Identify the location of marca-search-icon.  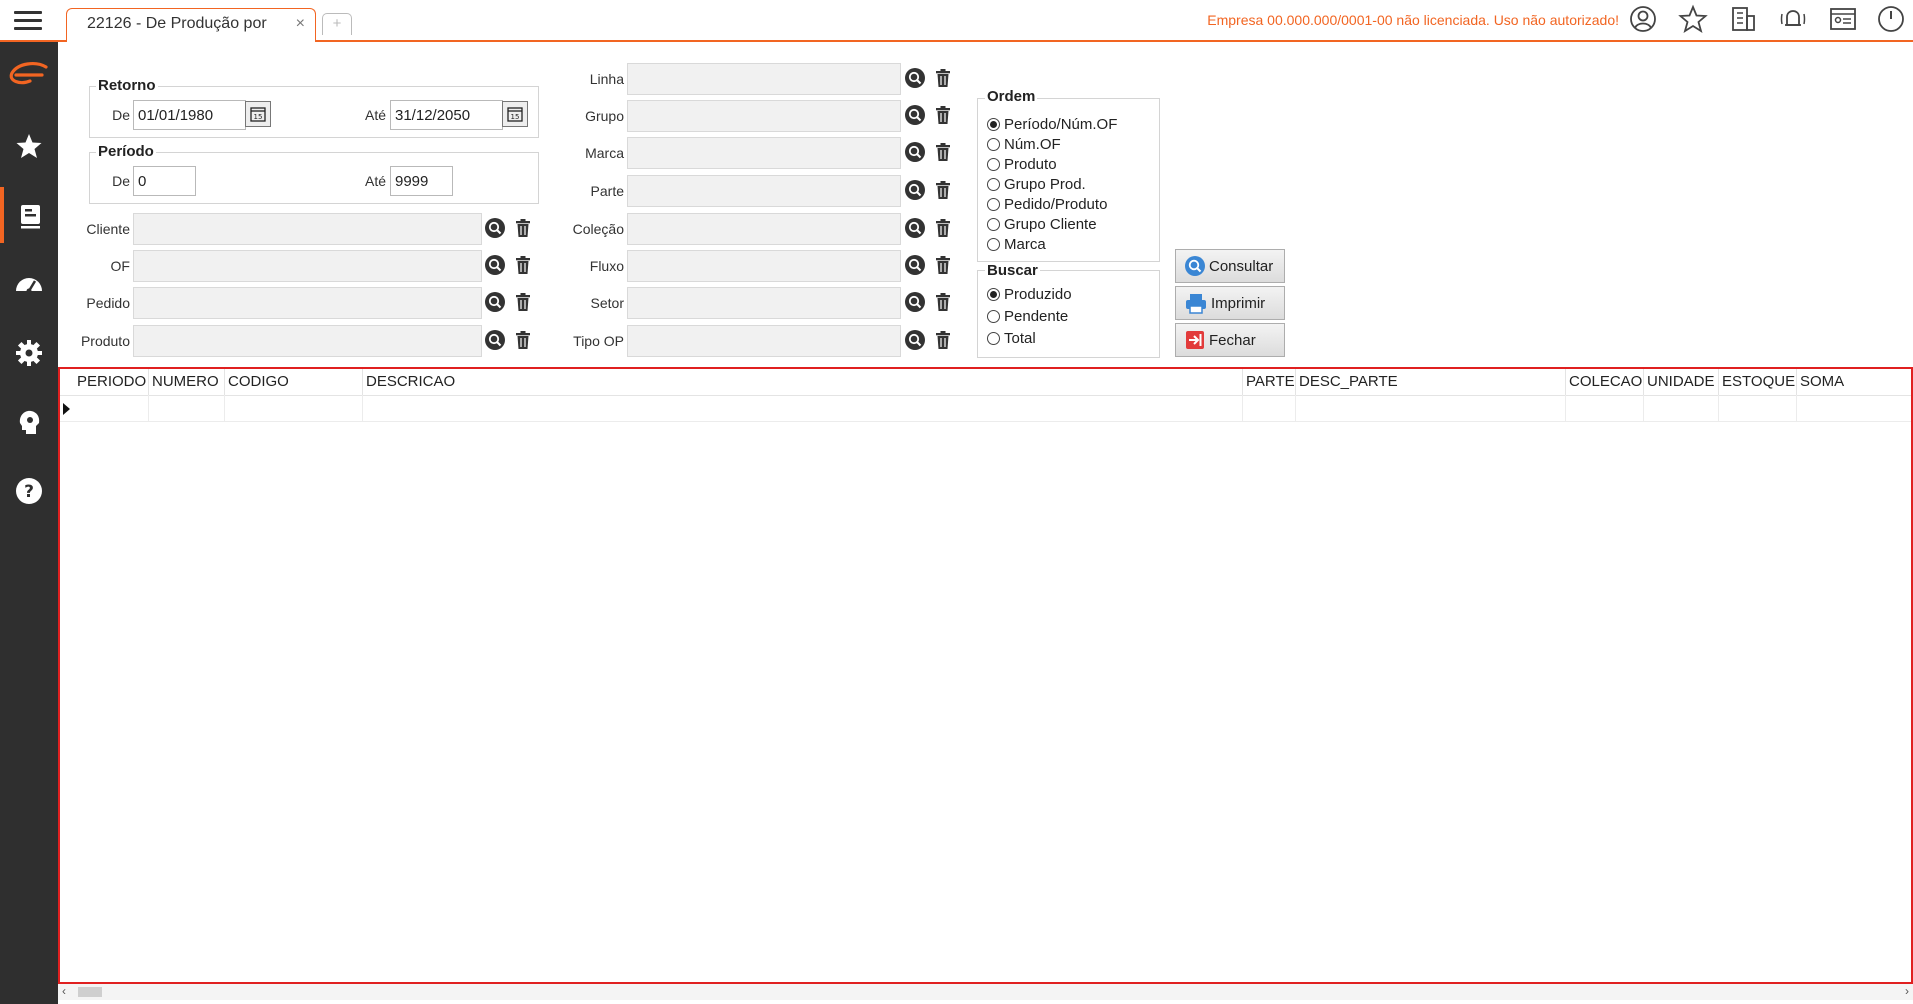
(915, 152).